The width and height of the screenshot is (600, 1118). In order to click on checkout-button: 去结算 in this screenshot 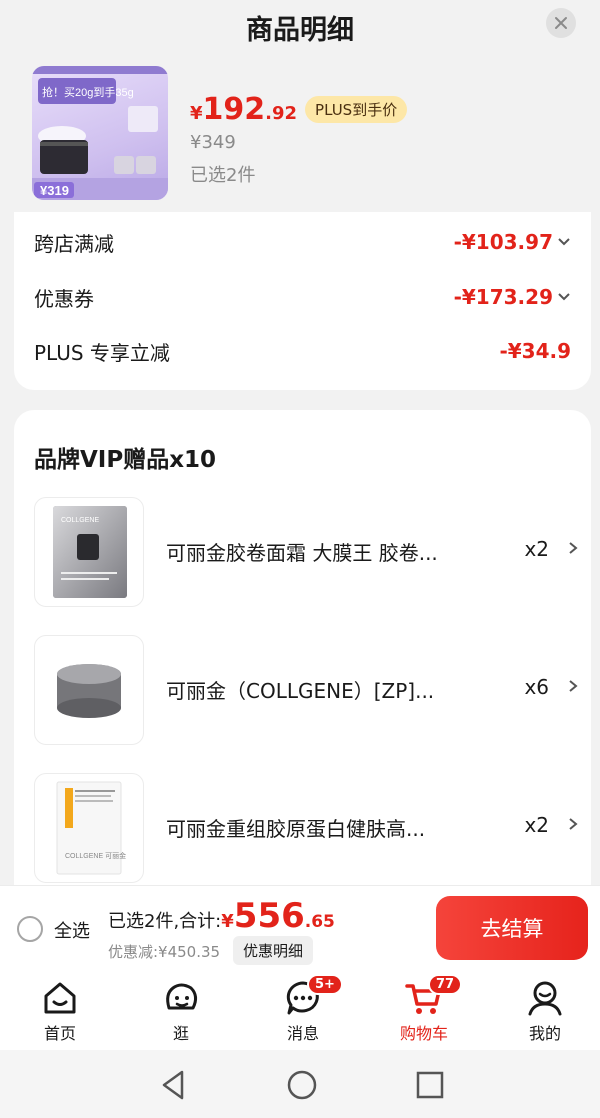, I will do `click(512, 928)`.